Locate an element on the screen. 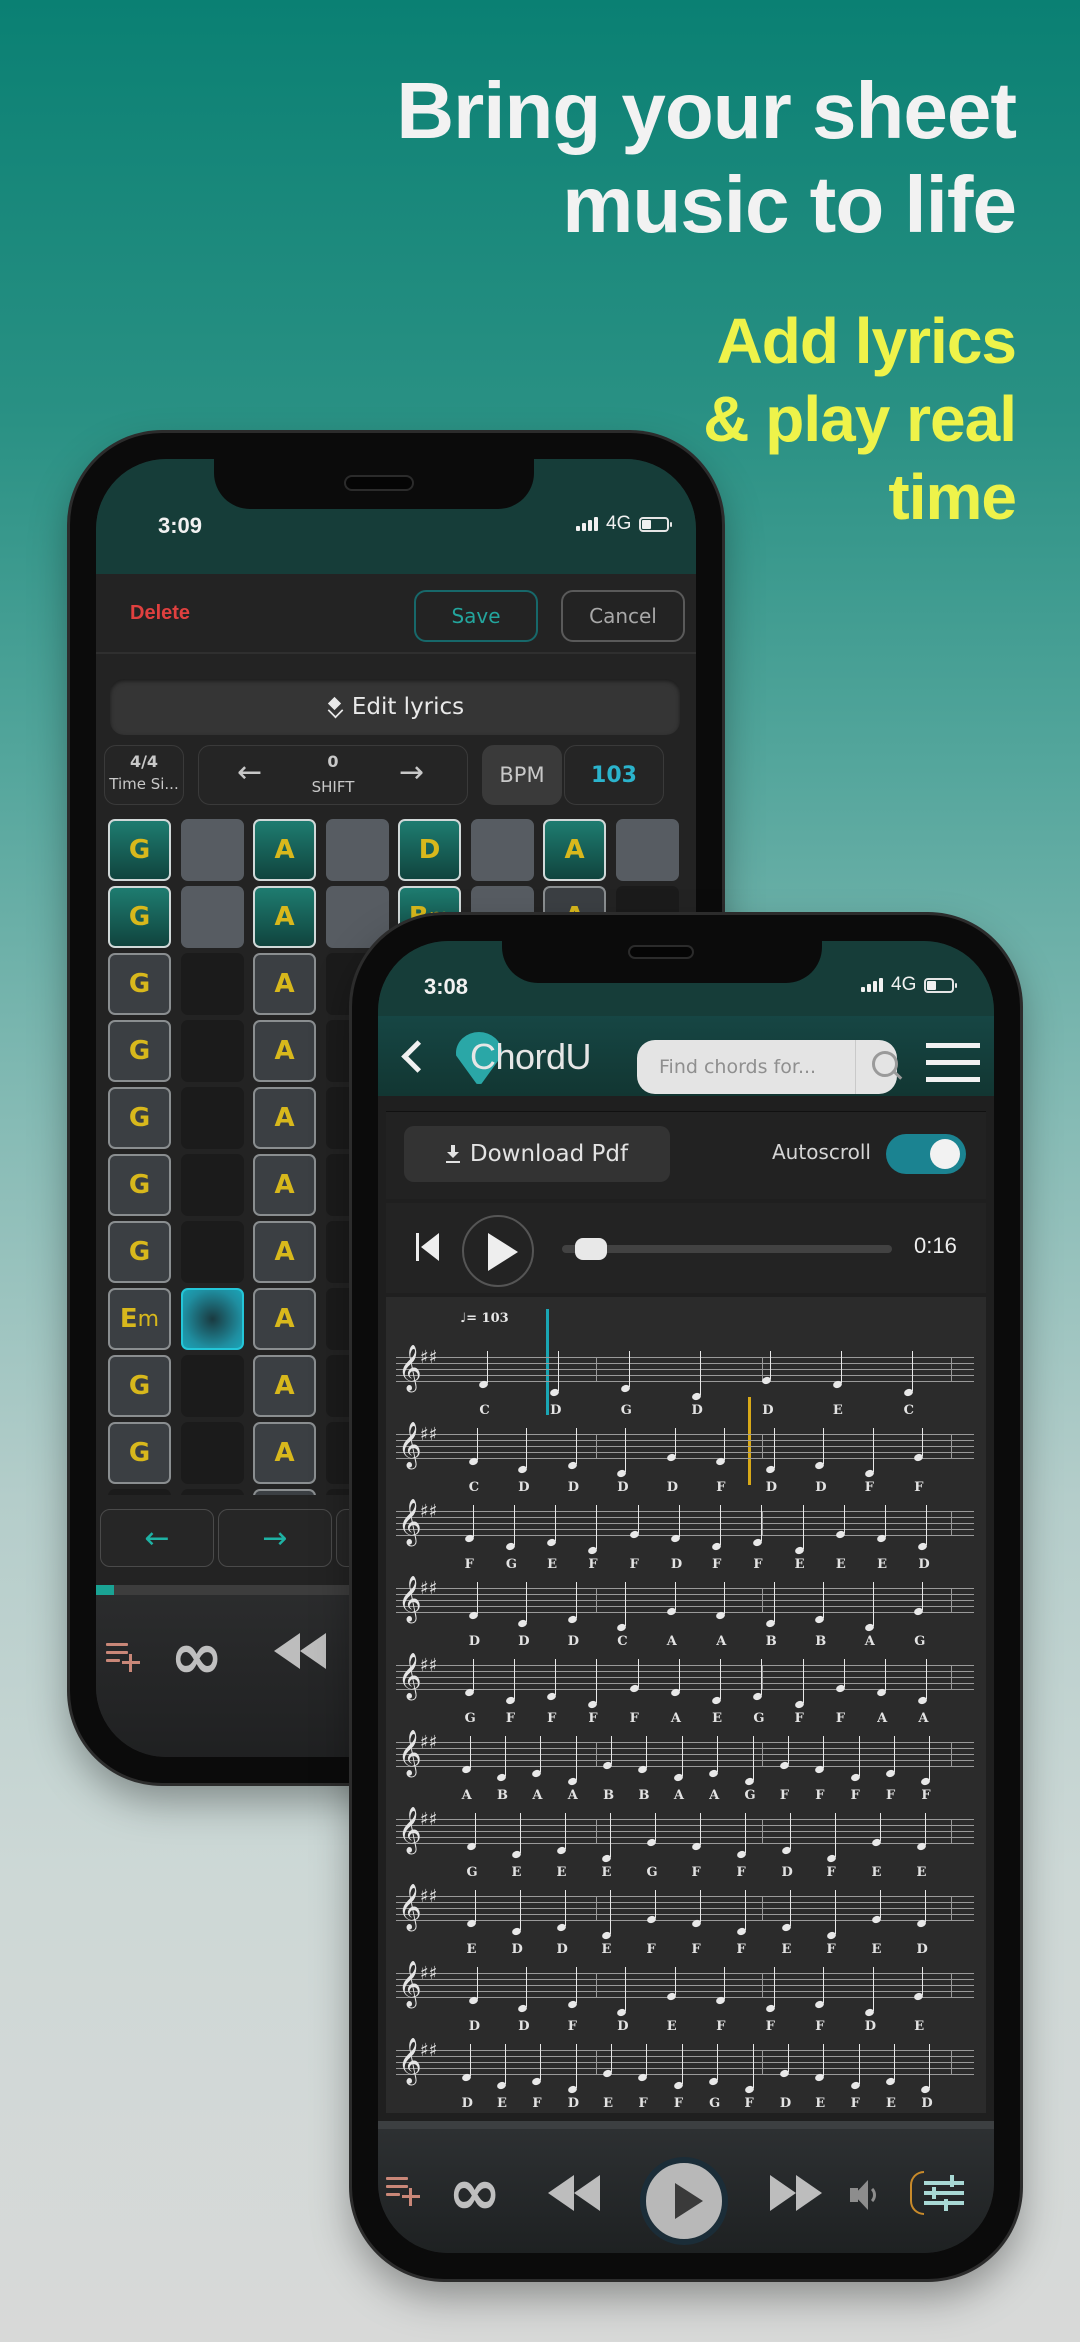  bpm-value-input: 103 is located at coordinates (614, 775).